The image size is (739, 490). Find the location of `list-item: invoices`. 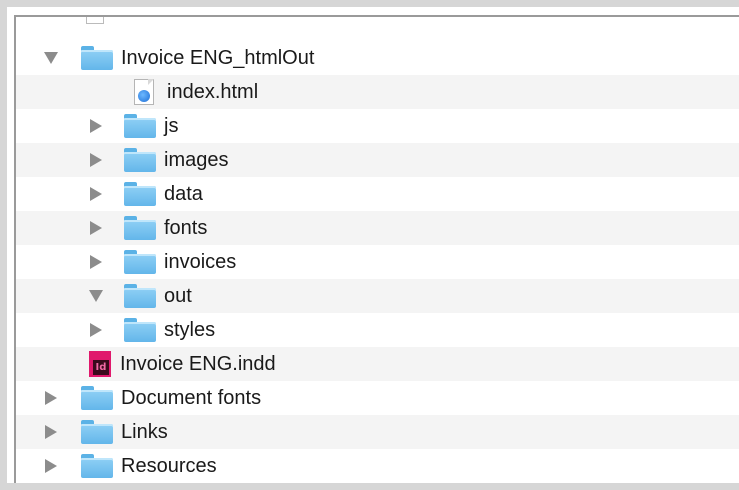

list-item: invoices is located at coordinates (377, 262).